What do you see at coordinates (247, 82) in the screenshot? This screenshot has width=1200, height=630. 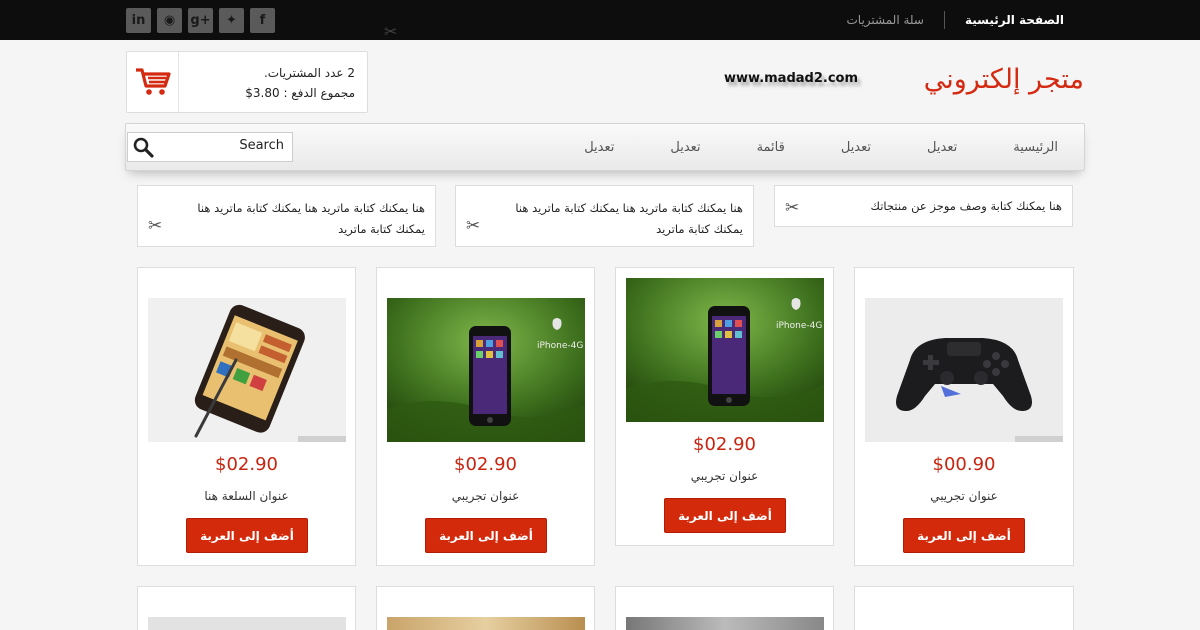 I see `cart-summary: 2 عدد المشتريات. مجموع الدفع : 3.80$` at bounding box center [247, 82].